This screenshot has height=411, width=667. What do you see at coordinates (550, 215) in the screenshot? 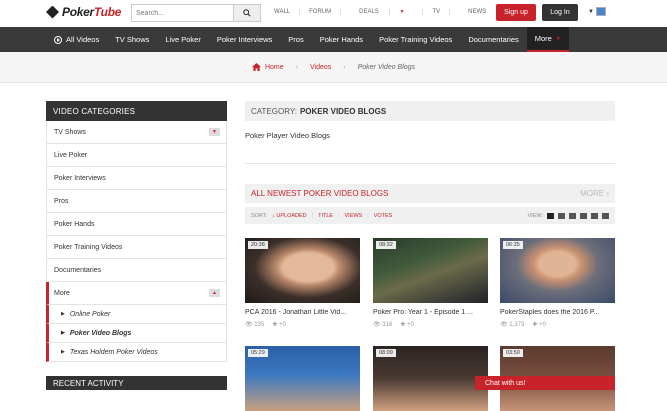
I see `grid-view-icon` at bounding box center [550, 215].